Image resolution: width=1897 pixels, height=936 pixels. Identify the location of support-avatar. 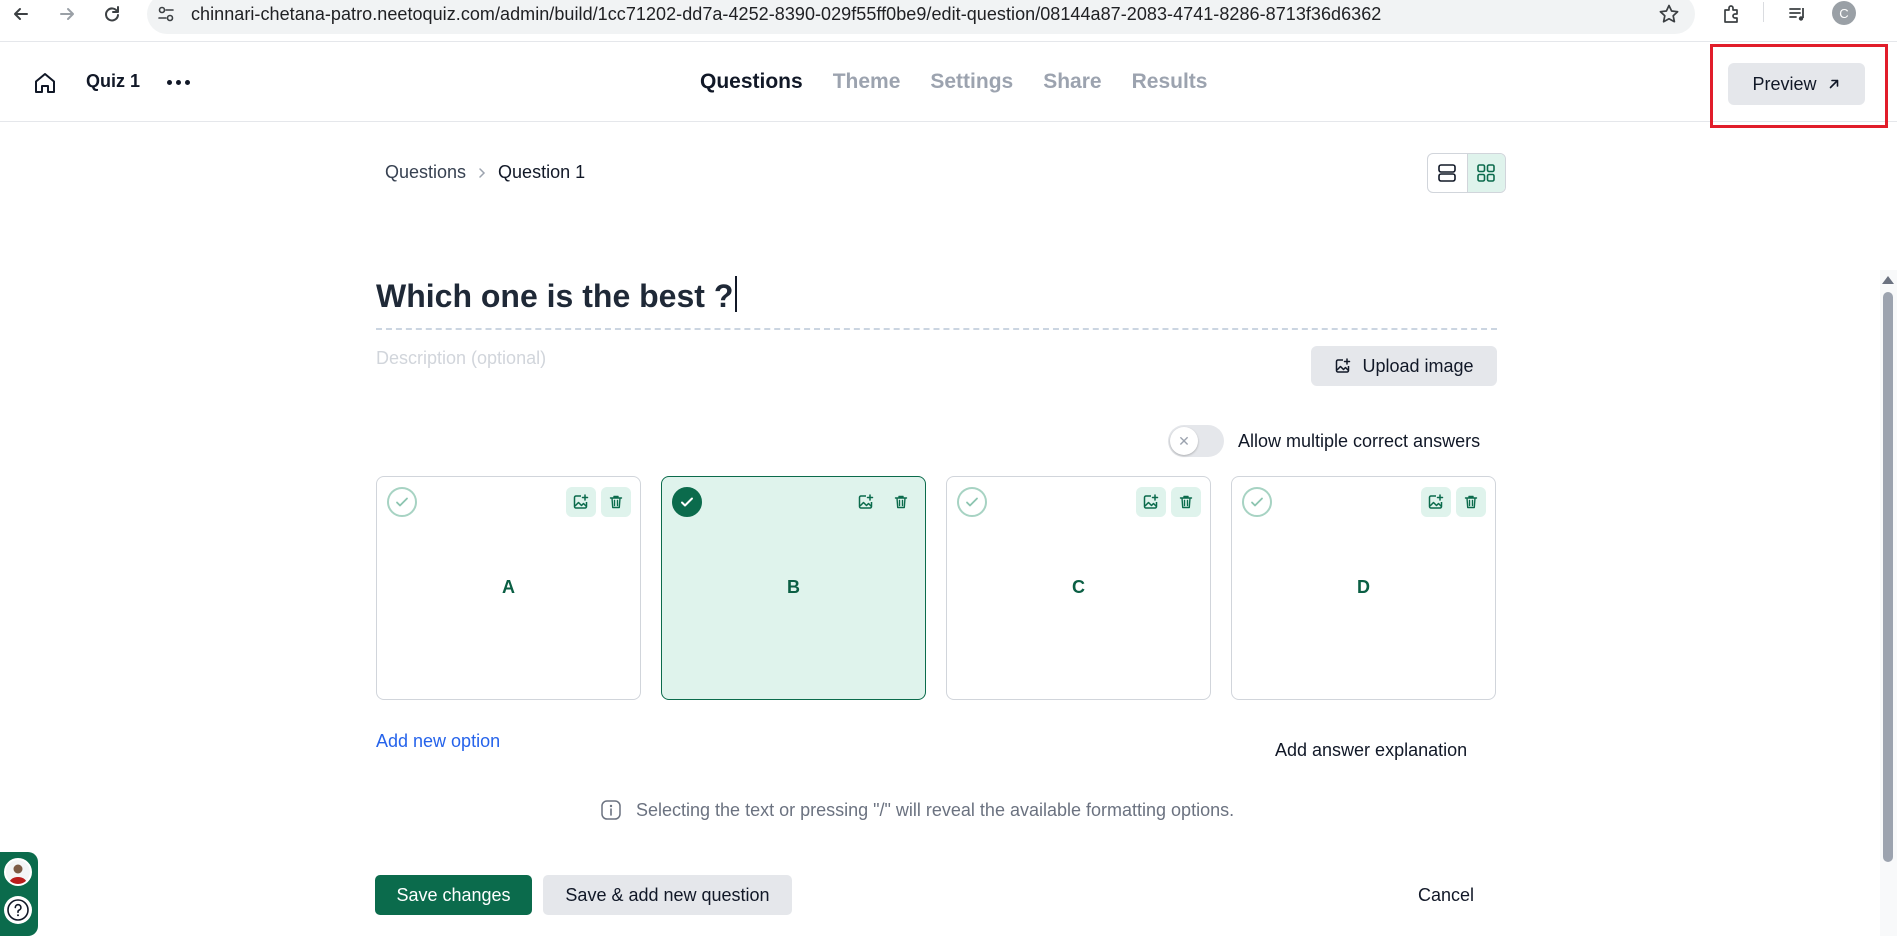
(18, 872).